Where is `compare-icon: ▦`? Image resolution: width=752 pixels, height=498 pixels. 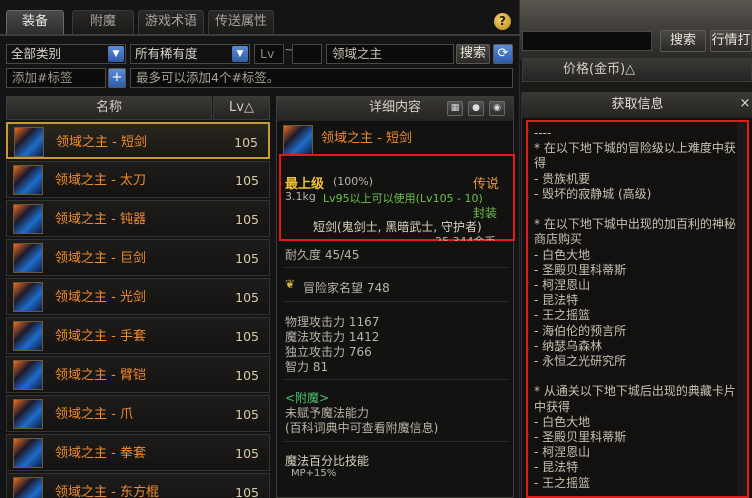
compare-icon: ▦ is located at coordinates (455, 108).